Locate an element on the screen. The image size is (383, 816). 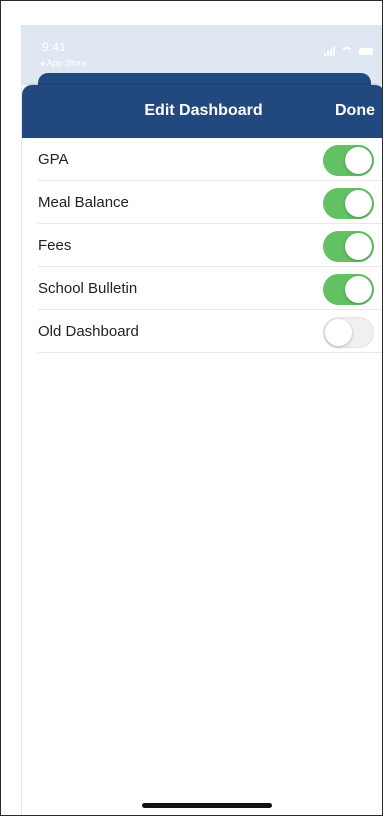
wifi-icon is located at coordinates (347, 51).